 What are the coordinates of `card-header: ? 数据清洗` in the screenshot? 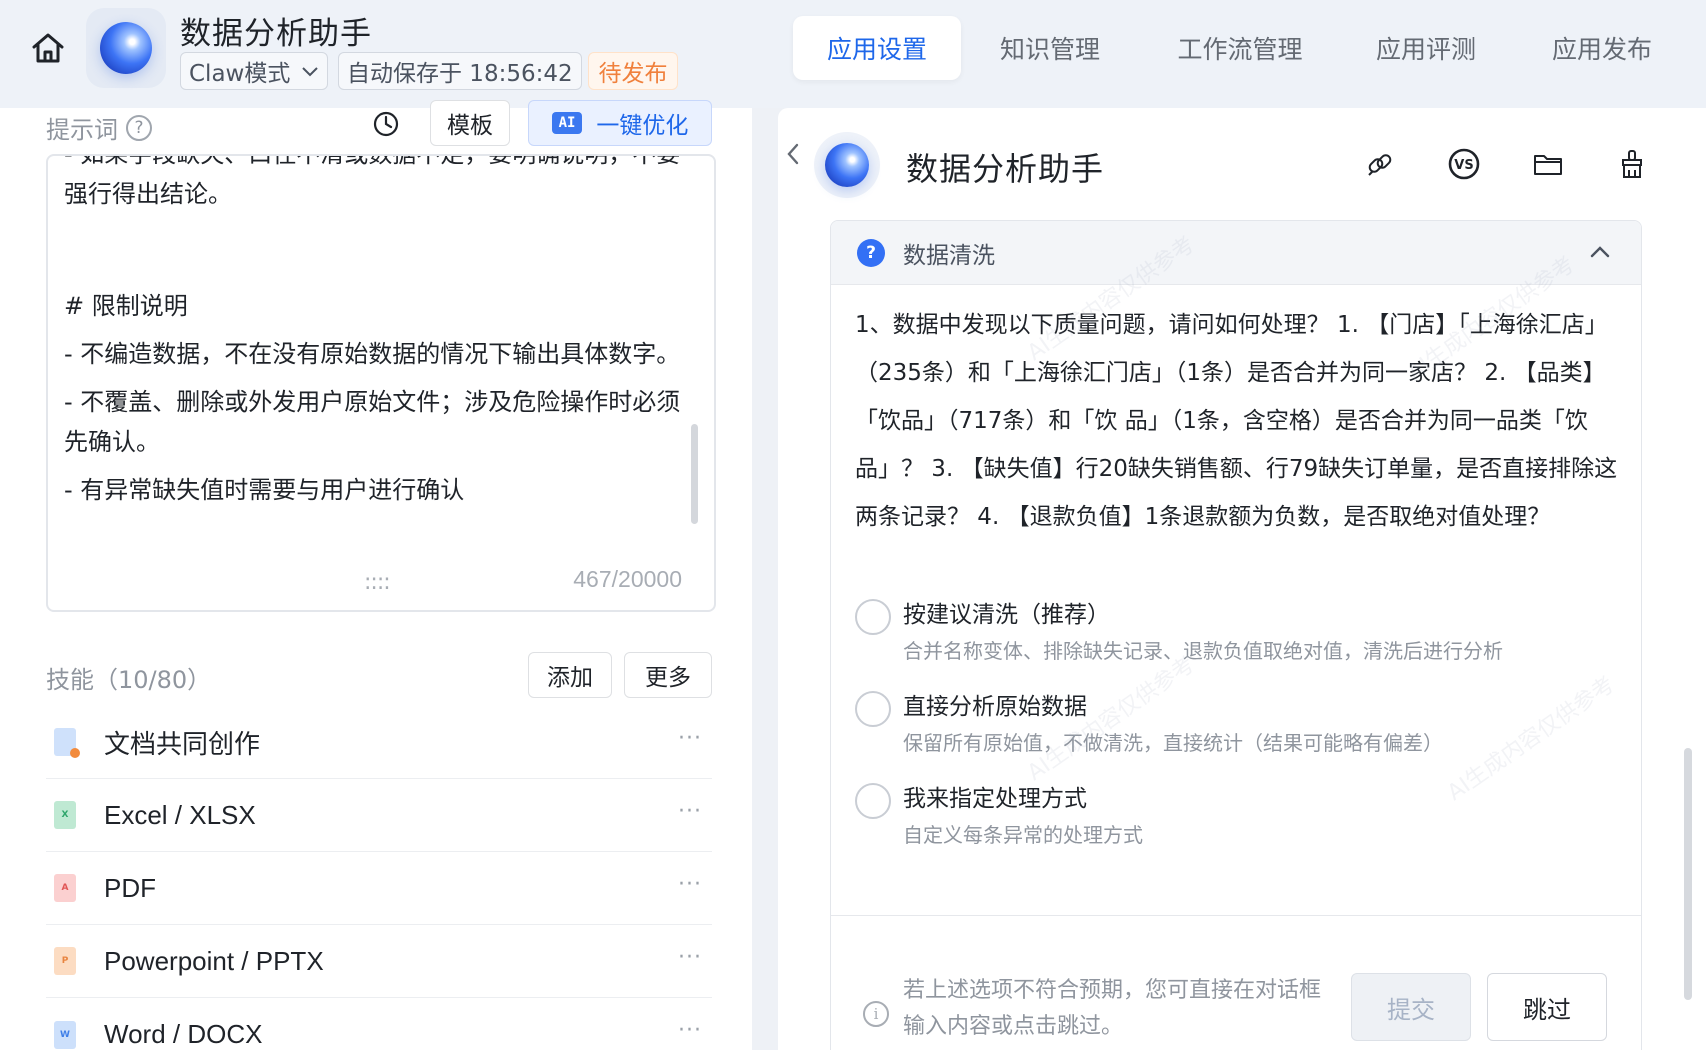 It's located at (1236, 253).